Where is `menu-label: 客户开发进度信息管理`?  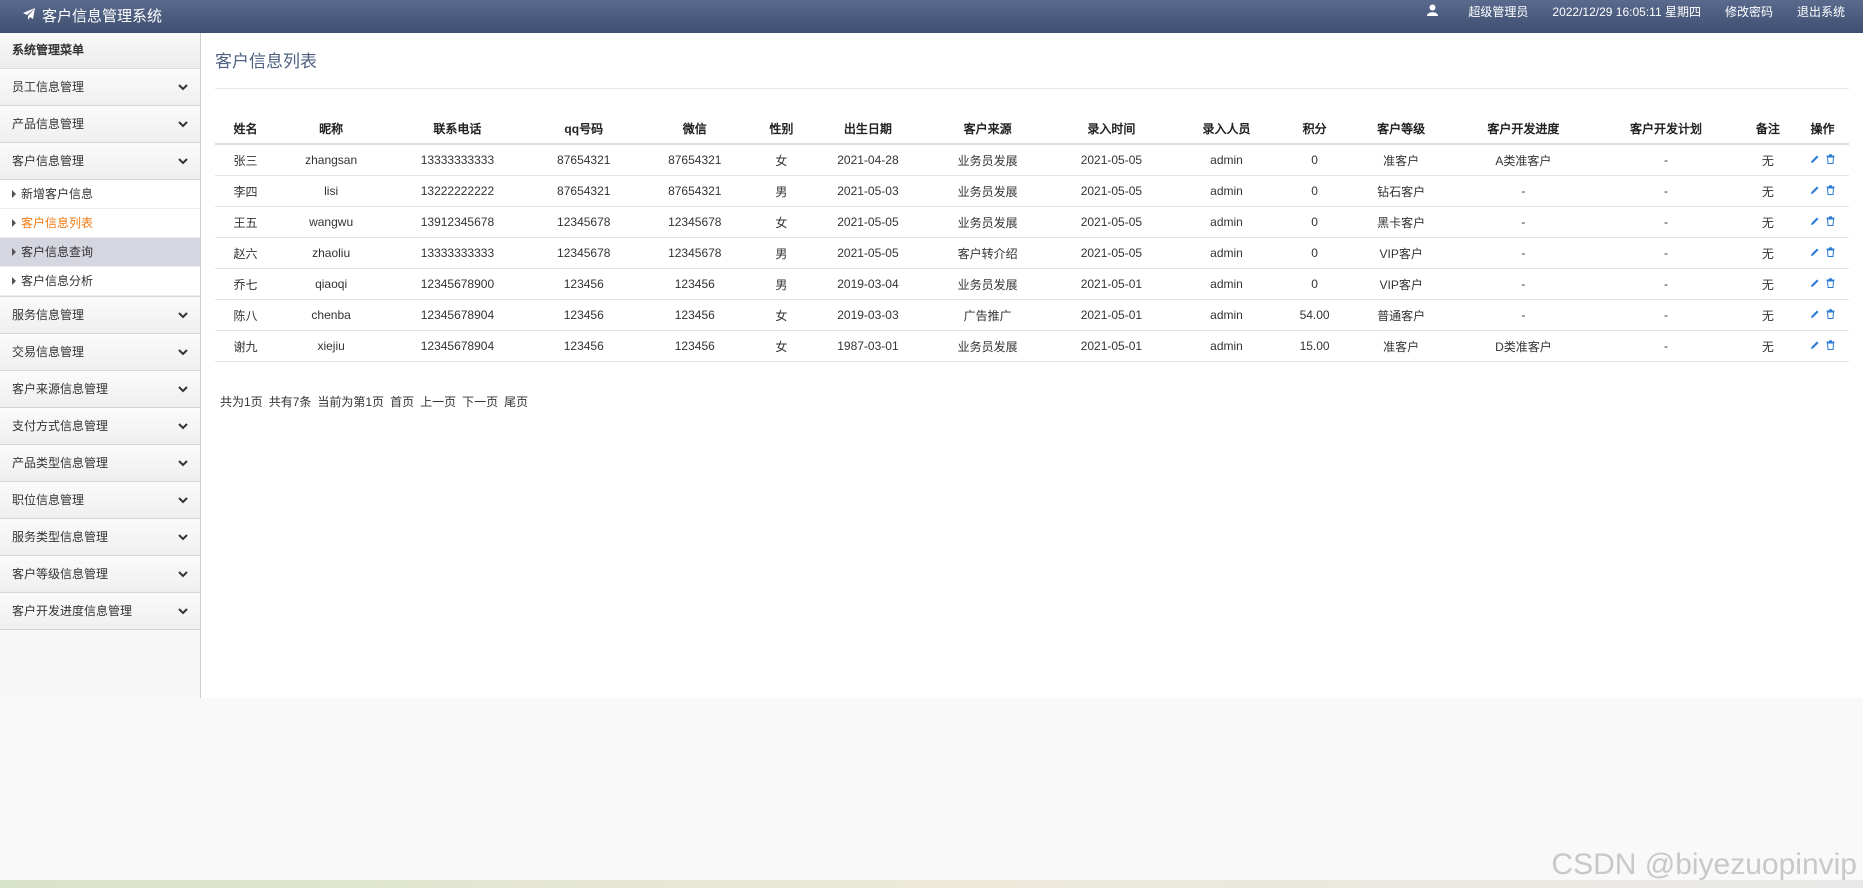 menu-label: 客户开发进度信息管理 is located at coordinates (72, 611).